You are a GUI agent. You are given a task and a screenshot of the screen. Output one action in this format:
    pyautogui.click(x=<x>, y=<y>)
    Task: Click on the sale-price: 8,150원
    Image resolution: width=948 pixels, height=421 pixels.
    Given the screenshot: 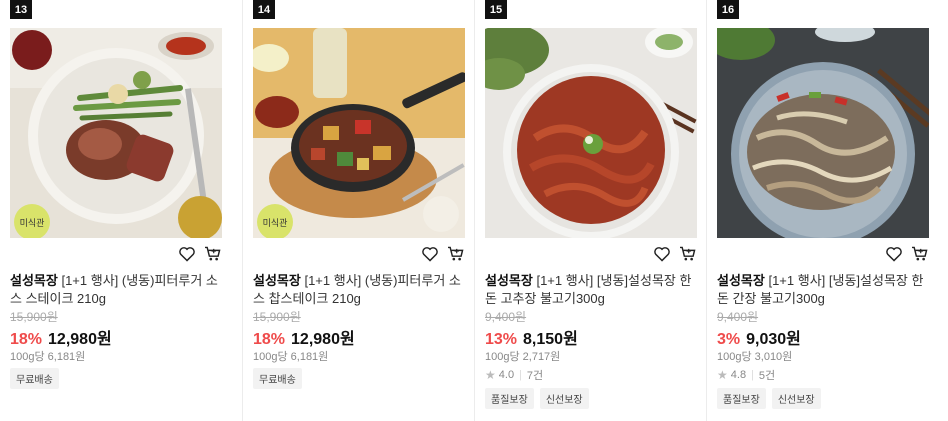 What is the action you would take?
    pyautogui.click(x=550, y=339)
    